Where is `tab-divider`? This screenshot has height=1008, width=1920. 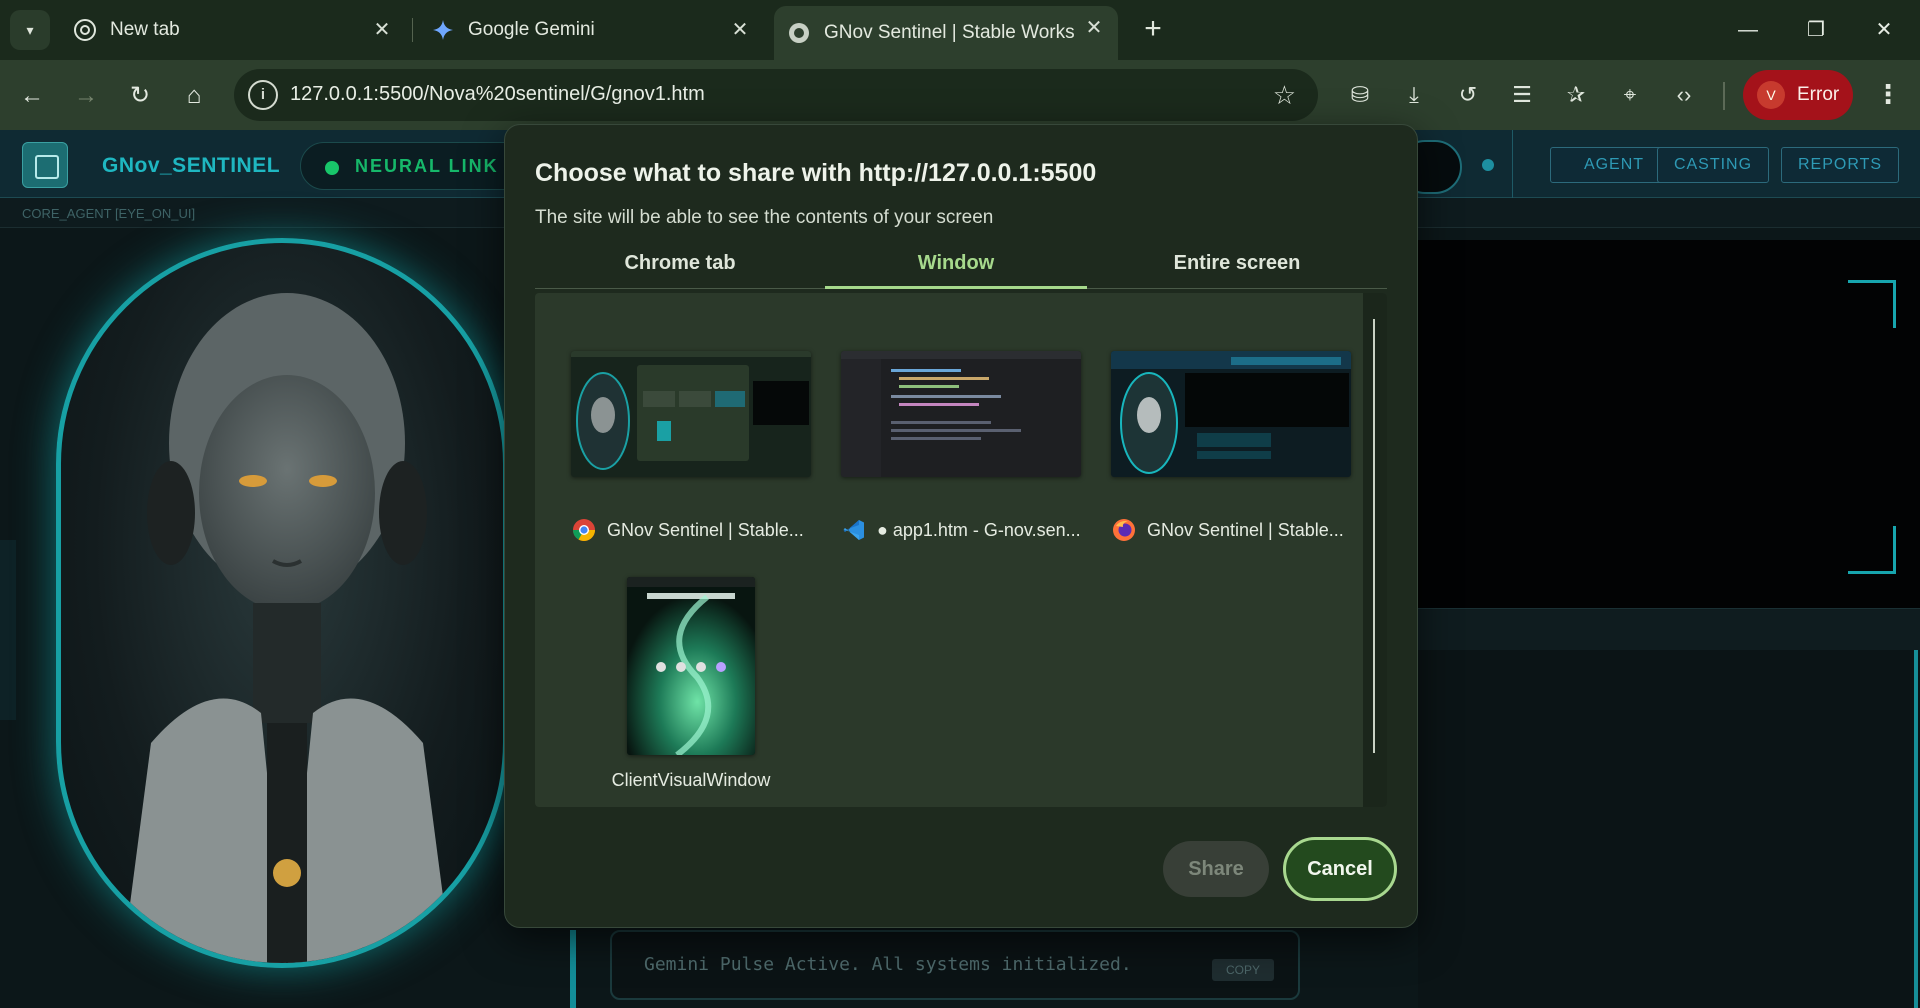
tab-divider is located at coordinates (412, 30).